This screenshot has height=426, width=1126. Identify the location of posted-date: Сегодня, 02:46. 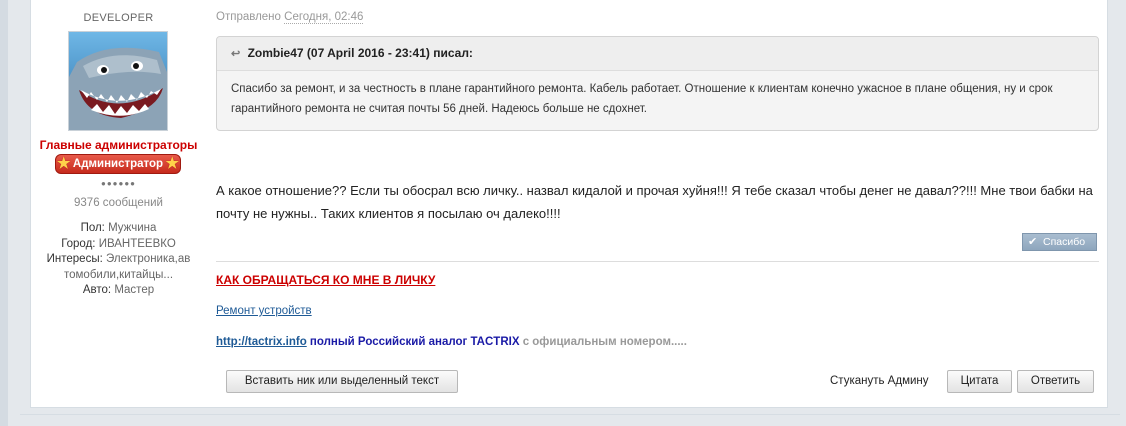
(324, 17).